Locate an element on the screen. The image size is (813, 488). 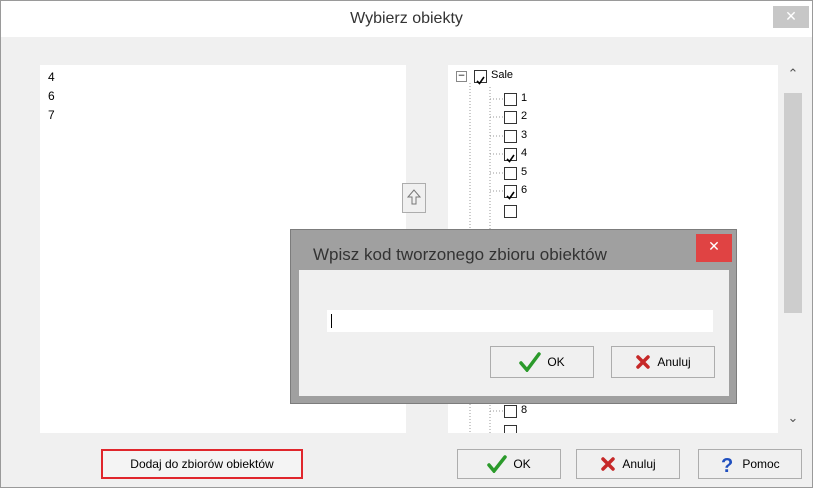
tree-label: 4 is located at coordinates (524, 153).